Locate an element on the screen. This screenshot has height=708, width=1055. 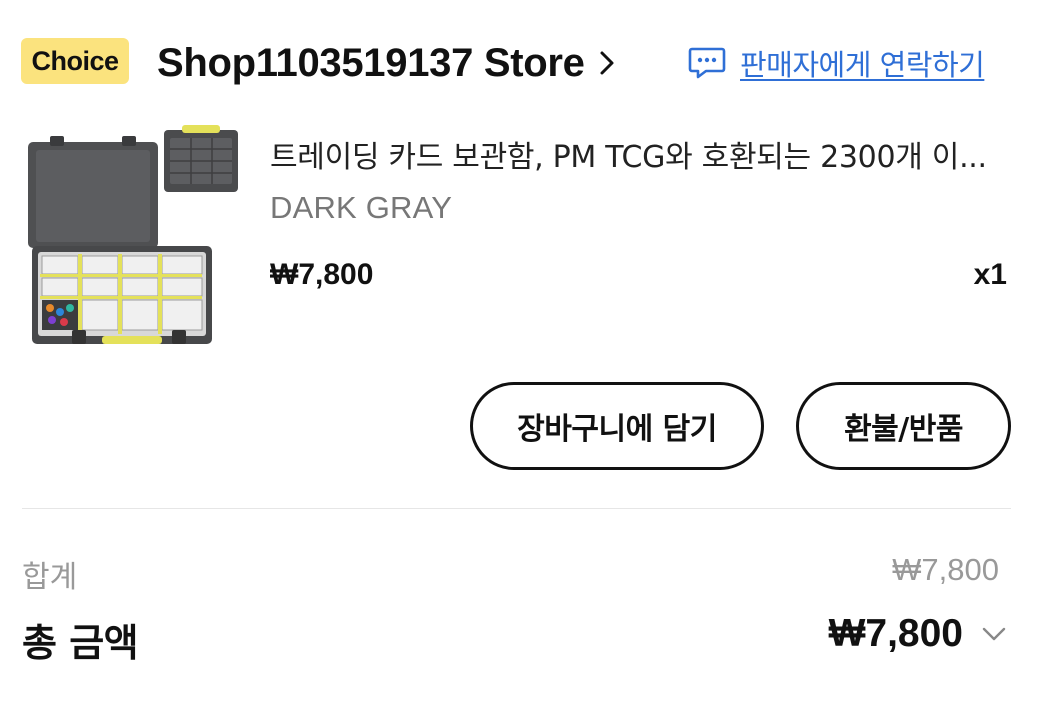
refund-button: 환불/반품 is located at coordinates (903, 426).